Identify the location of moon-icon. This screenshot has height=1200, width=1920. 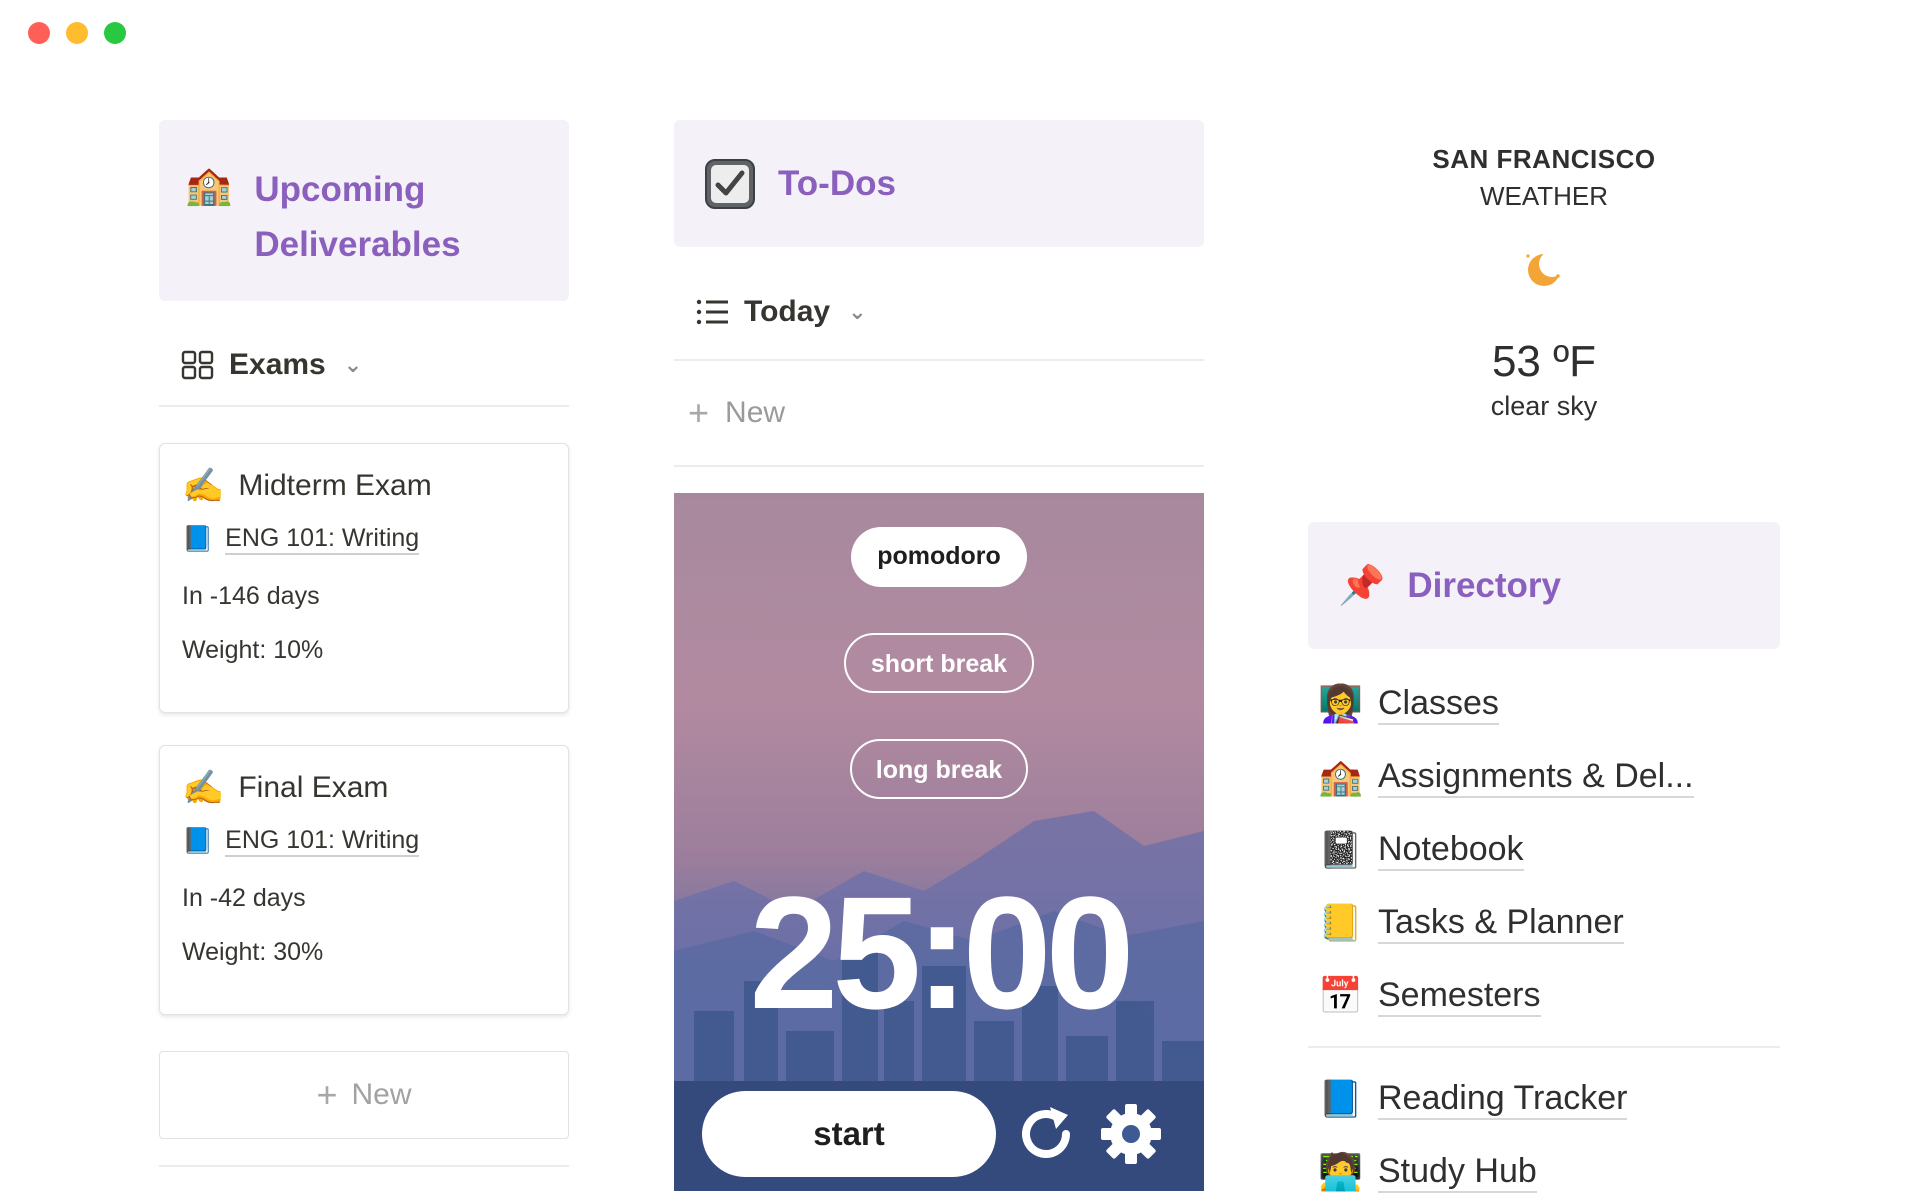
(1545, 268).